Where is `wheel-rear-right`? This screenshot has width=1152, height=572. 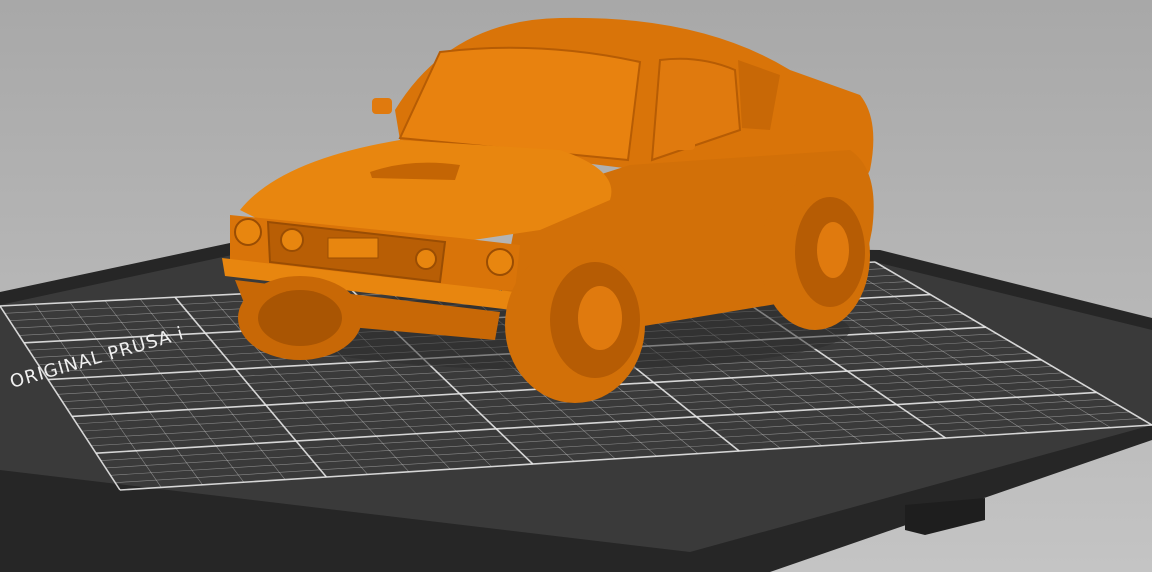
wheel-rear-right is located at coordinates (815, 255).